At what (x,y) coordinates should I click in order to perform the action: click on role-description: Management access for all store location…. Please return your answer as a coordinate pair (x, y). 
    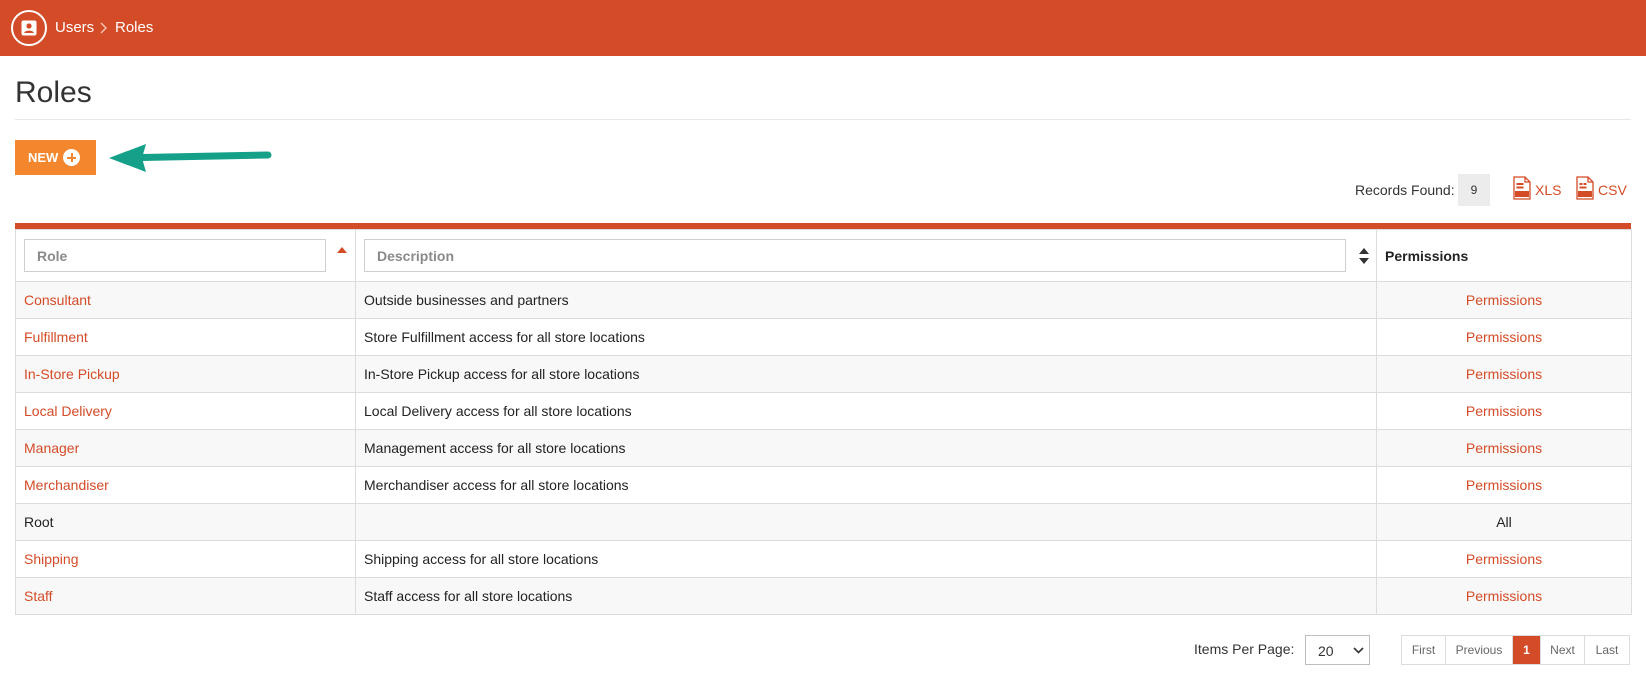
    Looking at the image, I should click on (866, 448).